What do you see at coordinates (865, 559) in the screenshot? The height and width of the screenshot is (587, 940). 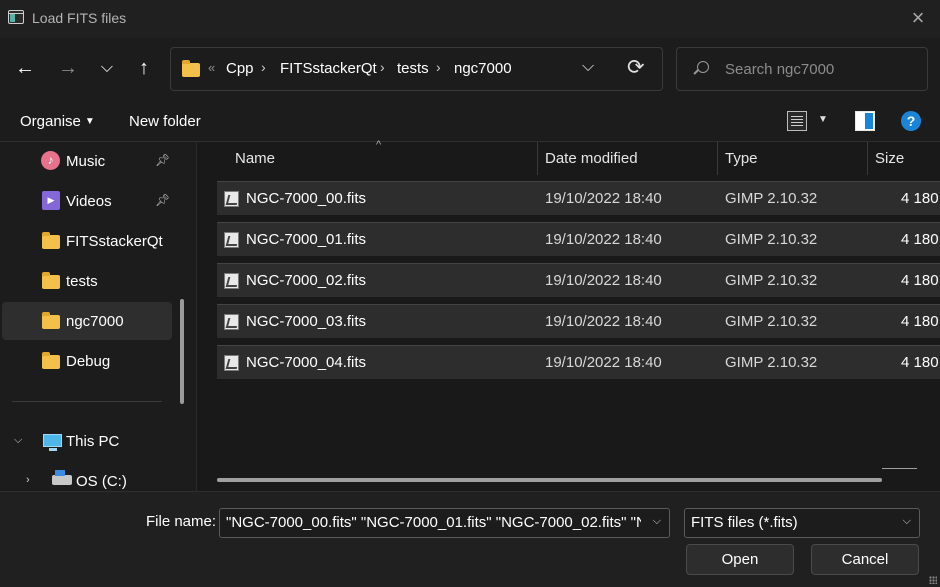 I see `cancel-button: Cancel` at bounding box center [865, 559].